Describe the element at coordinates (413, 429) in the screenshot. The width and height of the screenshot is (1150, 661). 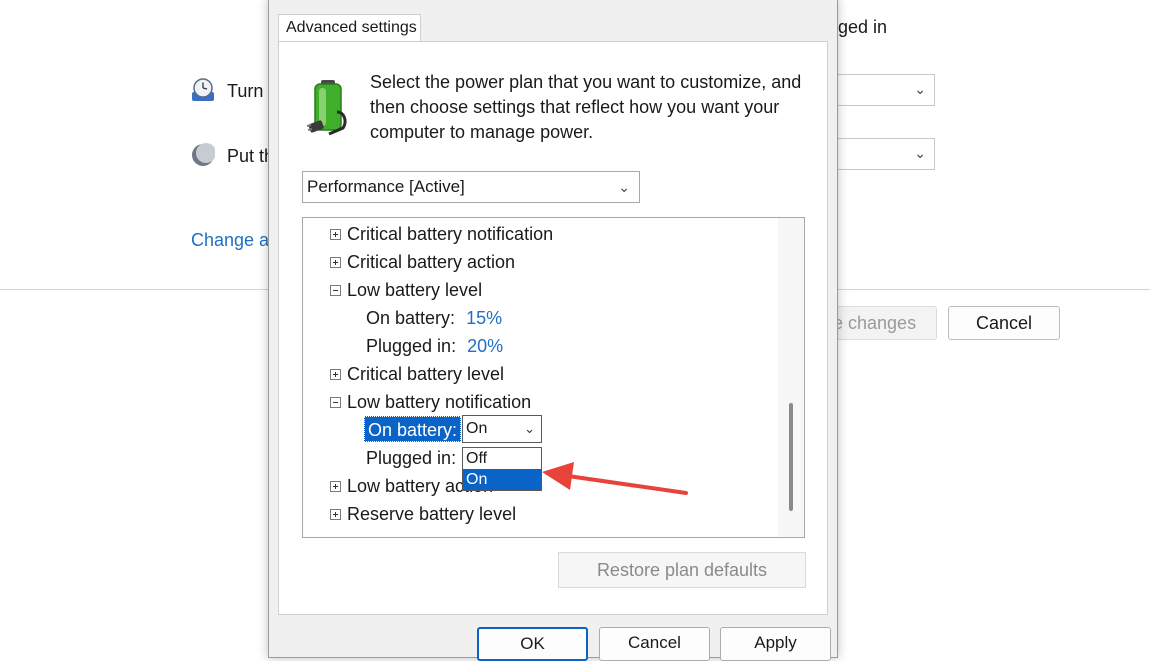
I see `tree-subitem-notification-on-battery: On battery:` at that location.